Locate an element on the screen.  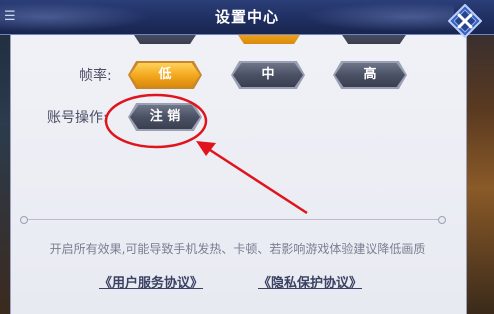
user-agreement-link: 《用户服务协议》 is located at coordinates (151, 281).